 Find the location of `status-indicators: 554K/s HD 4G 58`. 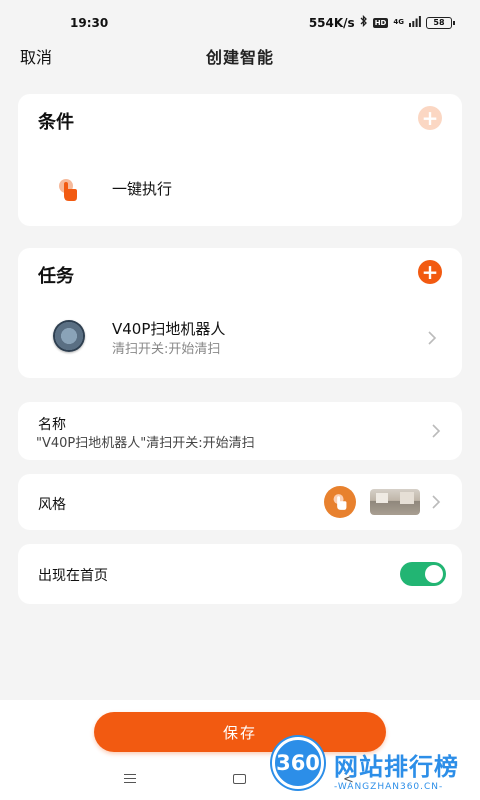

status-indicators: 554K/s HD 4G 58 is located at coordinates (381, 22).